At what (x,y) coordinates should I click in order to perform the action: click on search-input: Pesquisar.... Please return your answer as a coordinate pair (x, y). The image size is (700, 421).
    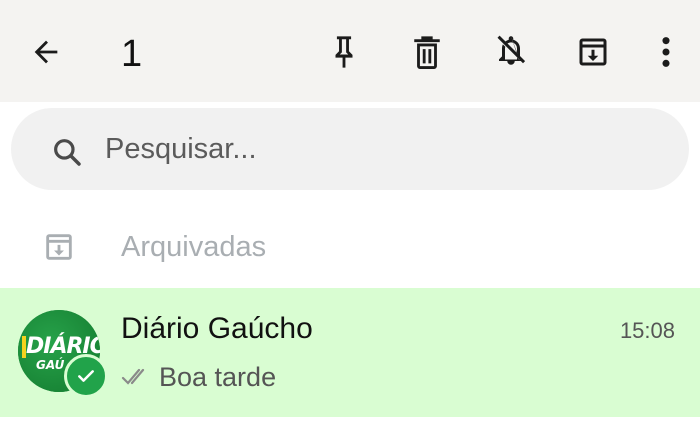
    Looking at the image, I should click on (181, 149).